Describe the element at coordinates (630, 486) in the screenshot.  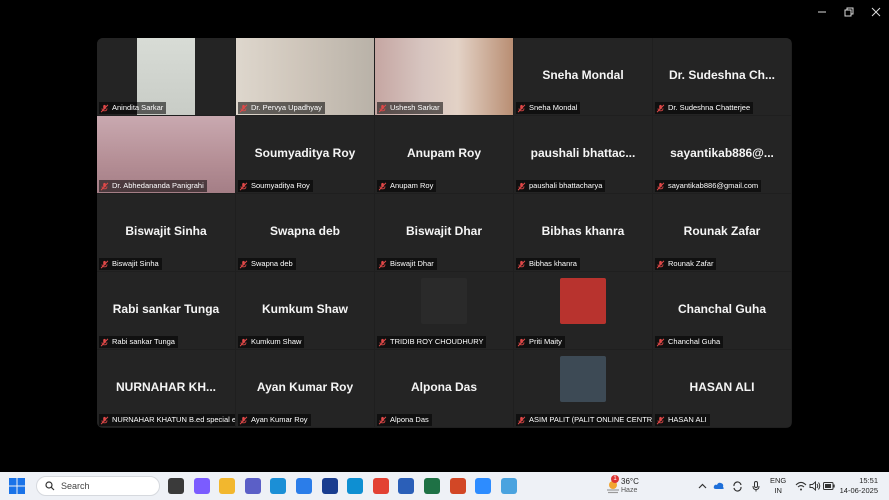
I see `weather-widget: 1 36°C Haze` at that location.